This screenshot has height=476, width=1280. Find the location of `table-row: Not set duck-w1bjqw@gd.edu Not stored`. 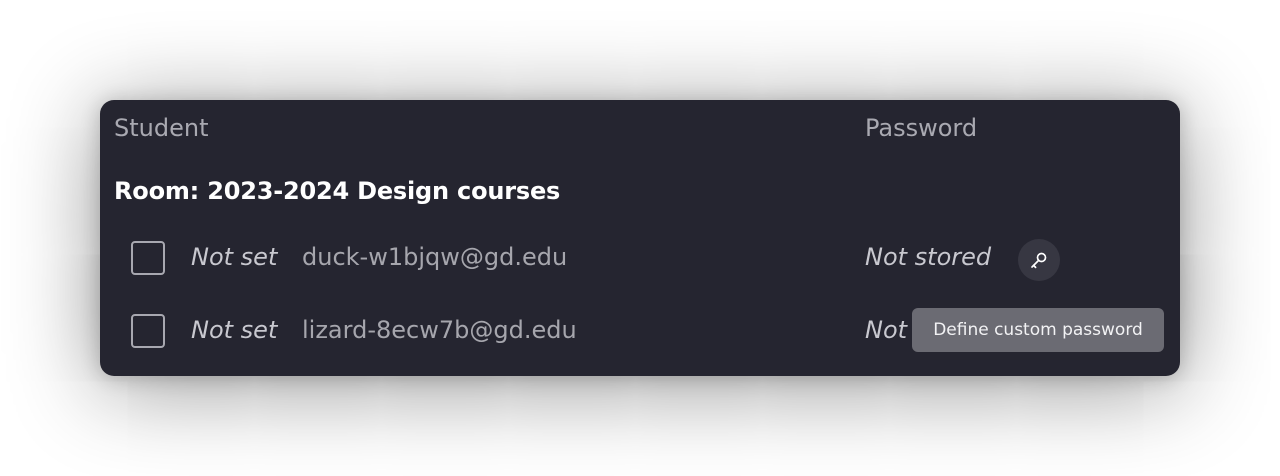

table-row: Not set duck-w1bjqw@gd.edu Not stored is located at coordinates (640, 260).